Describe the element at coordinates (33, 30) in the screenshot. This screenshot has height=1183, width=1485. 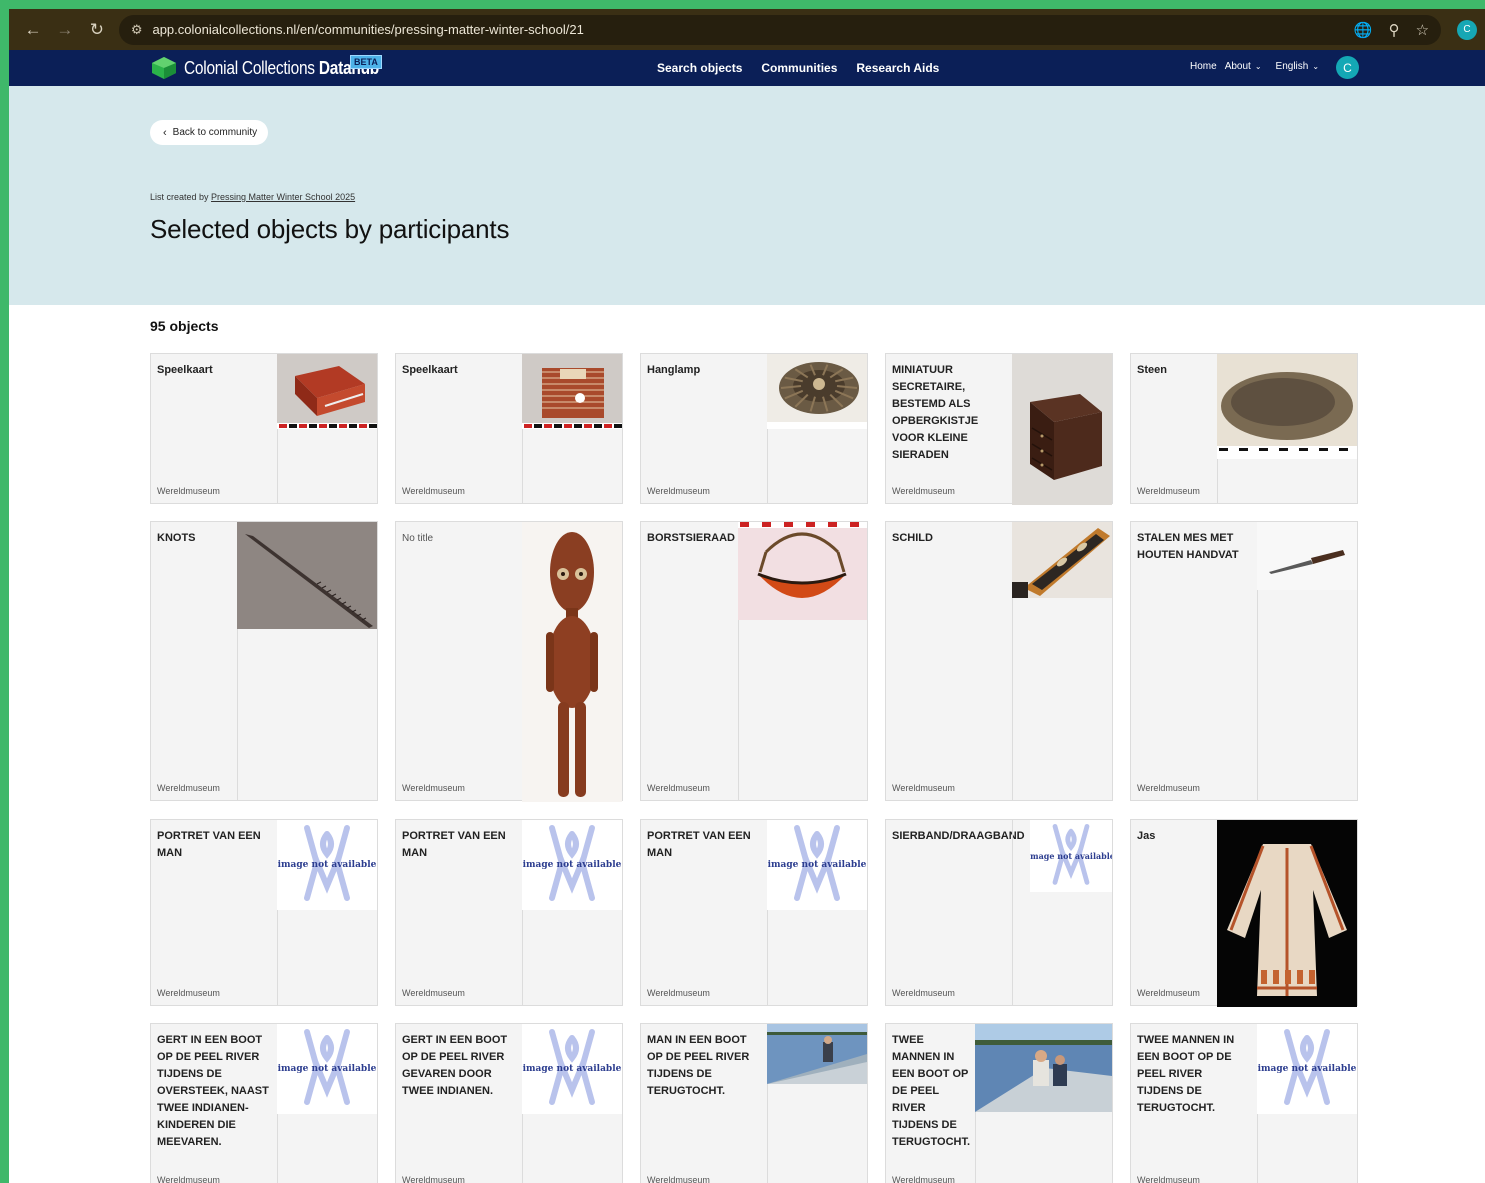
I see `back-arrow-icon: ←` at that location.